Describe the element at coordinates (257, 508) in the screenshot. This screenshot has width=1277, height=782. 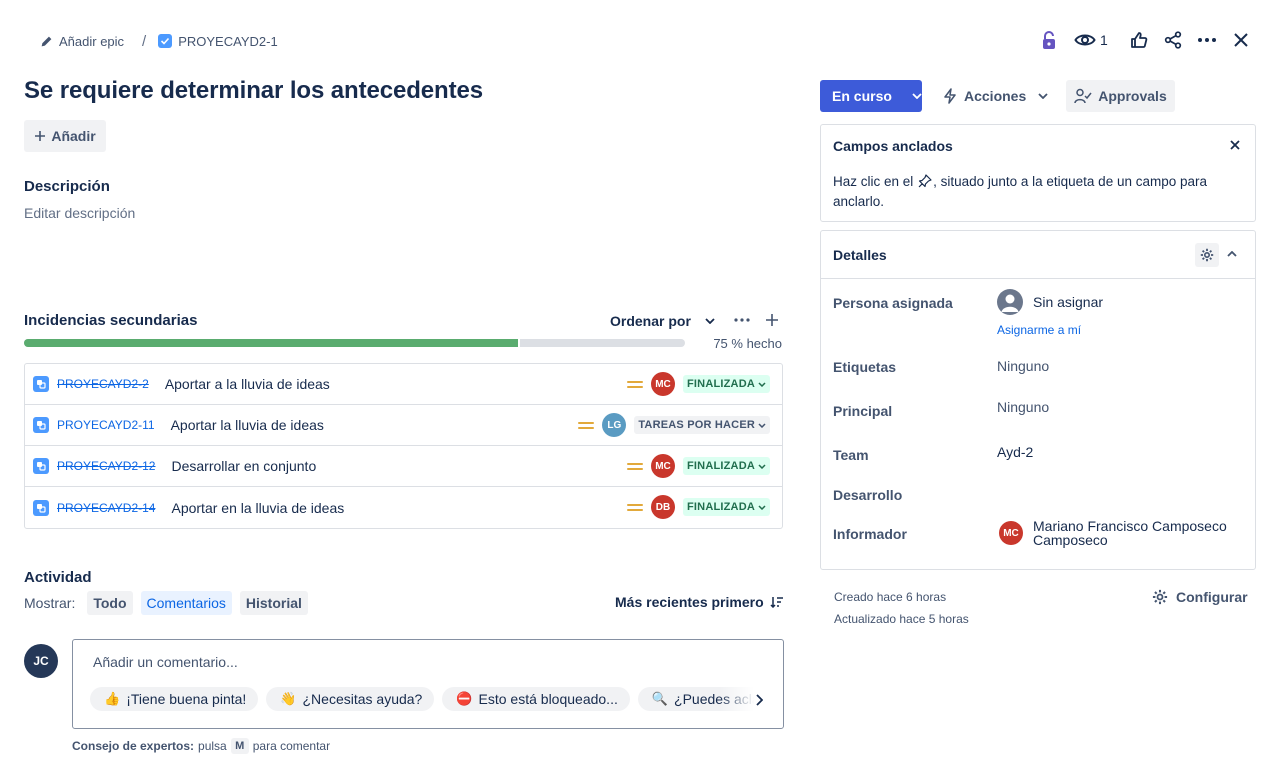
I see `child-issue-summary: Aportar en la lluvia de ideas` at that location.